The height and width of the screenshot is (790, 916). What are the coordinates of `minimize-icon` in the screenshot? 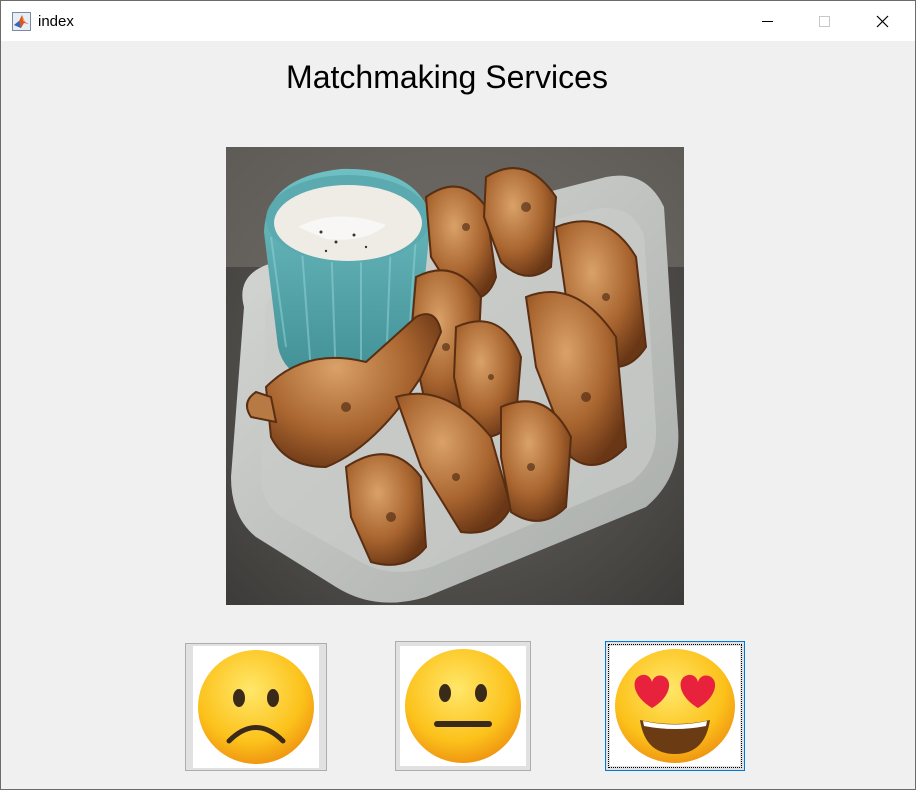 It's located at (767, 21).